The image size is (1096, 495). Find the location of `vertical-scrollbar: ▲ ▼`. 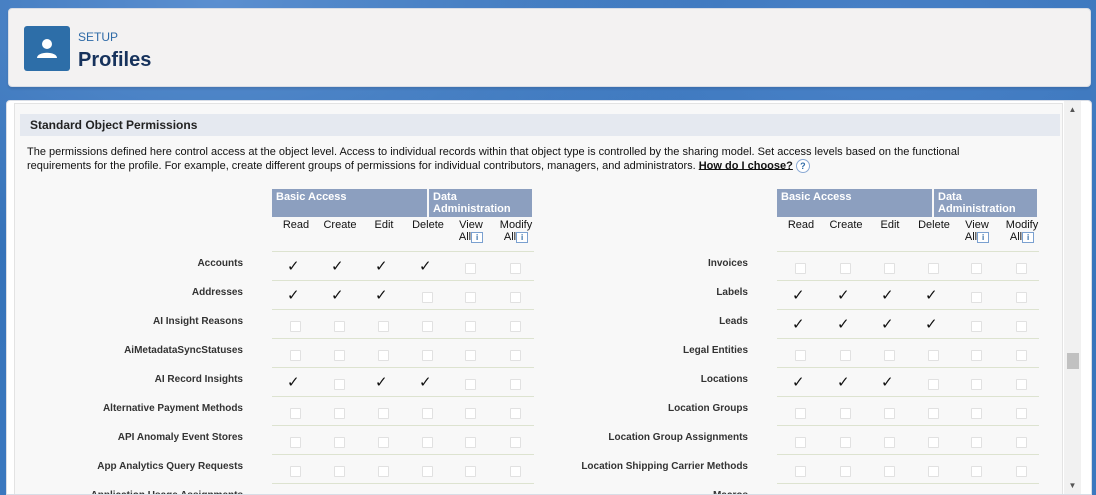

vertical-scrollbar: ▲ ▼ is located at coordinates (1072, 297).